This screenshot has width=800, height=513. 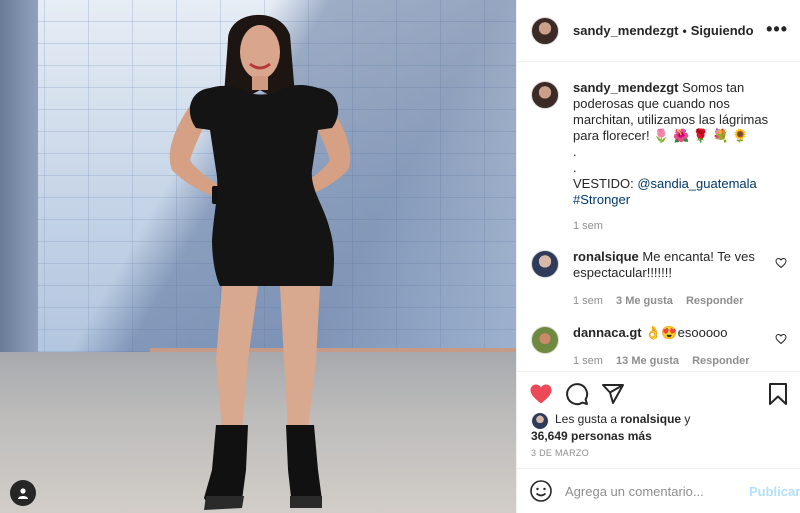 I want to click on add-comment-bar: Publicar, so click(x=658, y=490).